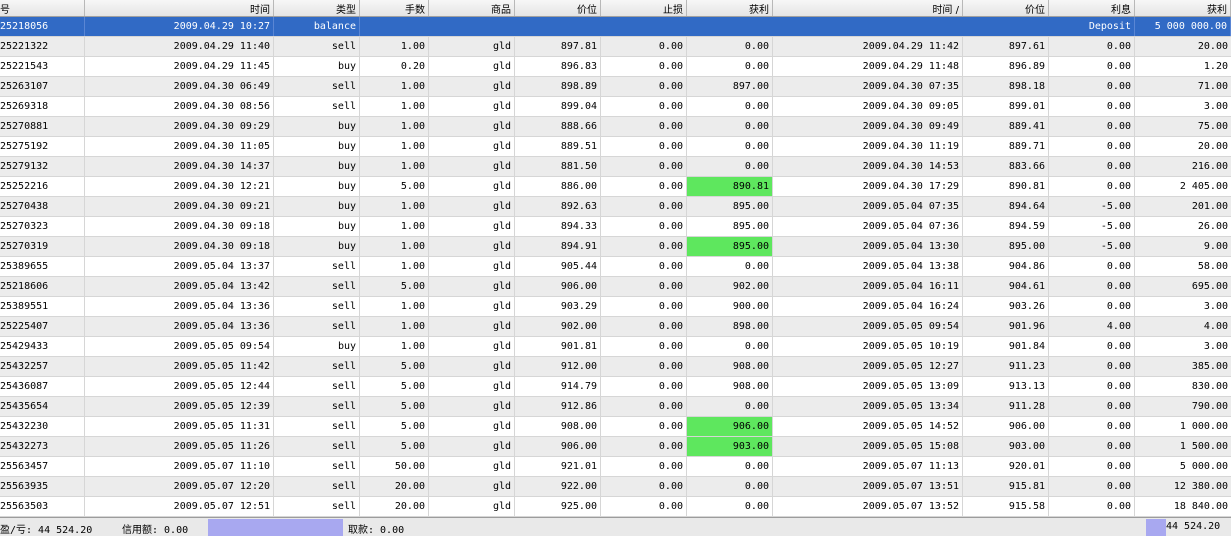 The height and width of the screenshot is (536, 1231). What do you see at coordinates (558, 346) in the screenshot?
I see `open-price: 901.81` at bounding box center [558, 346].